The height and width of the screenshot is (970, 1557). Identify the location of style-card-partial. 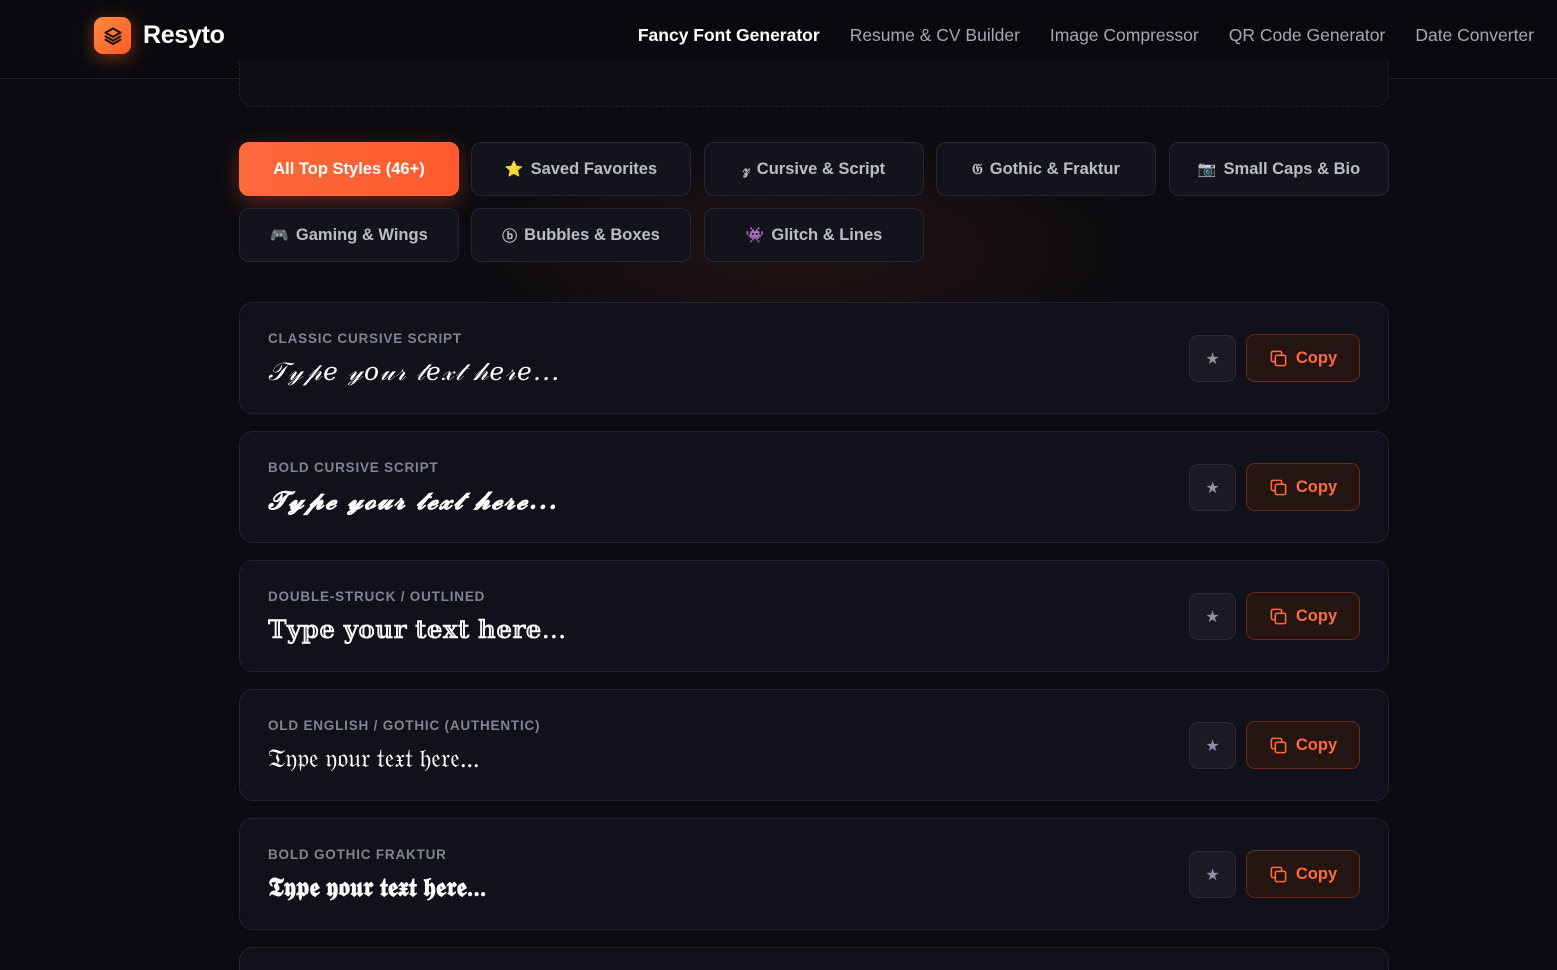
(814, 958).